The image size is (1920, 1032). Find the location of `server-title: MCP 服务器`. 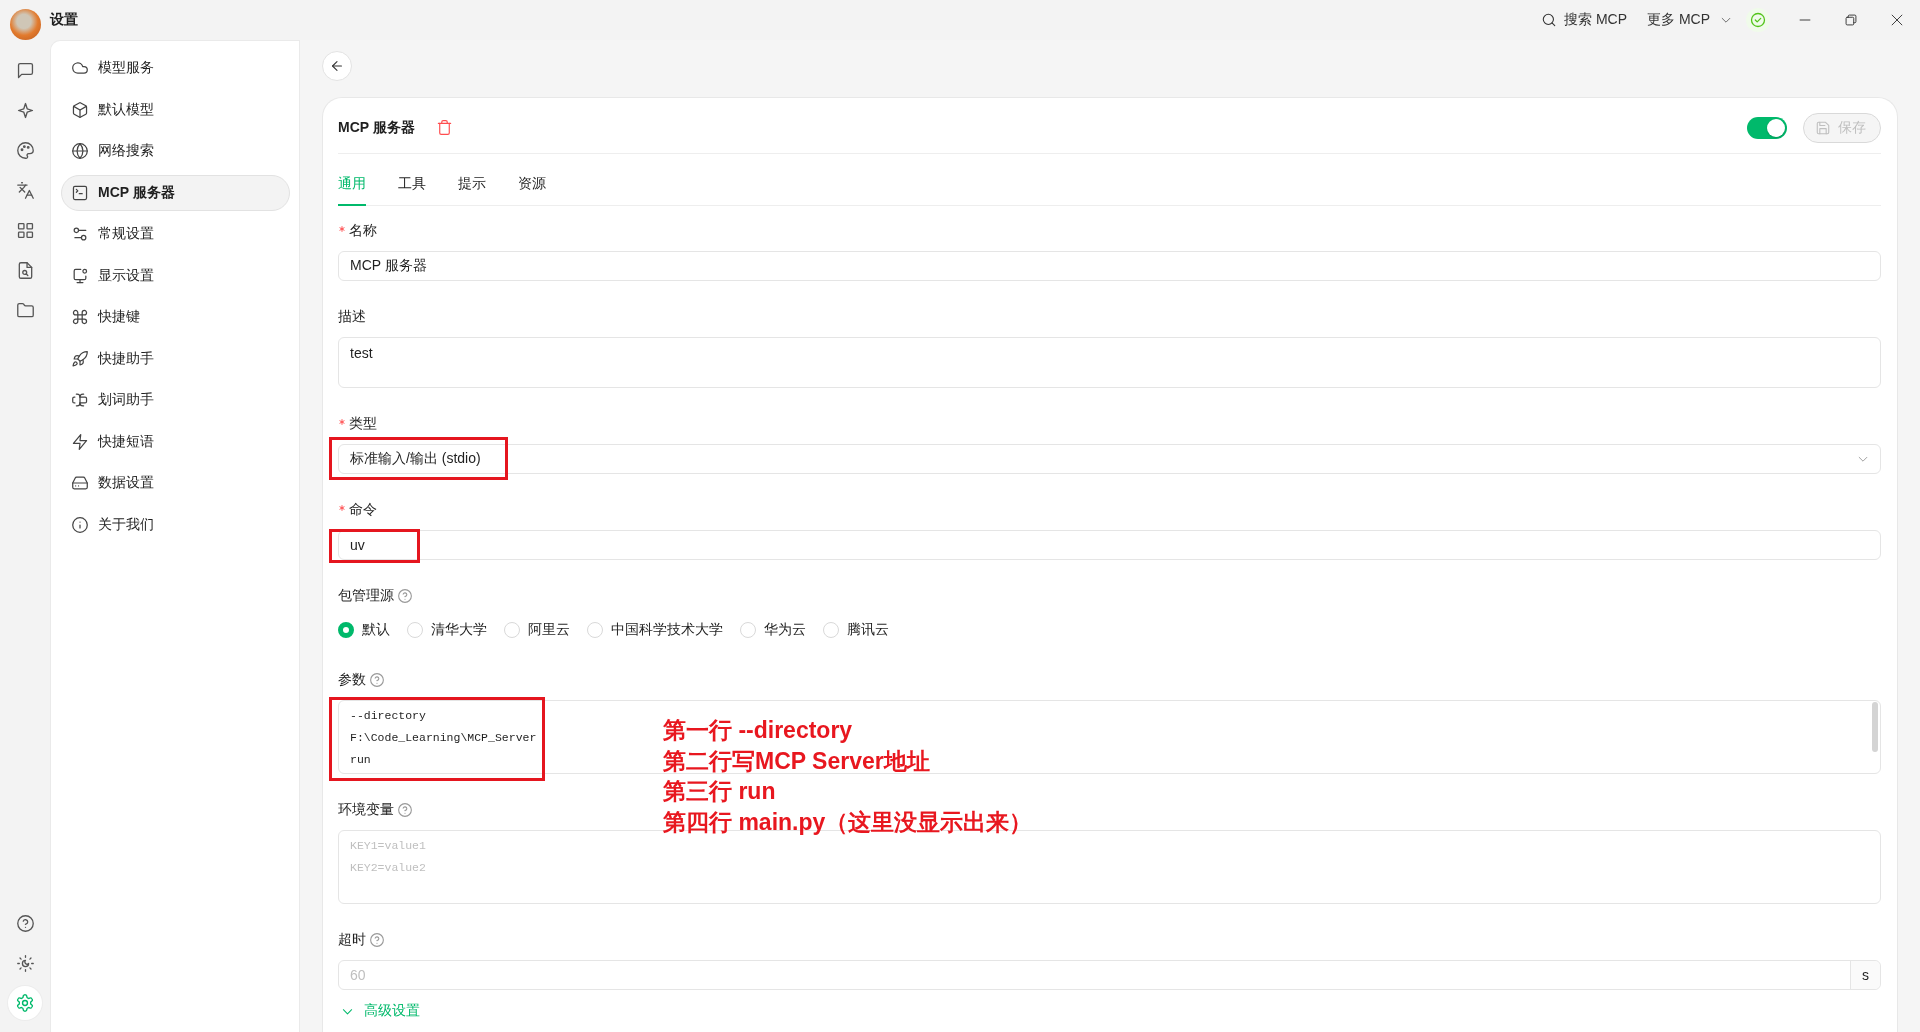

server-title: MCP 服务器 is located at coordinates (376, 127).